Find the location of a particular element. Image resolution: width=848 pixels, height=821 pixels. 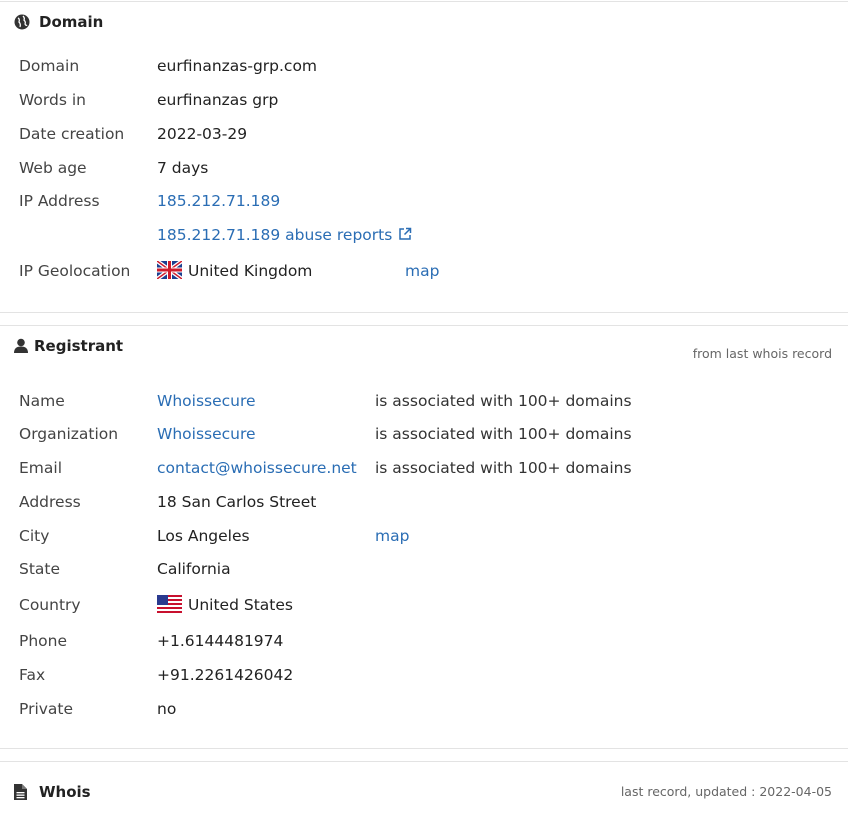

whois-header: Whois is located at coordinates (52, 792).